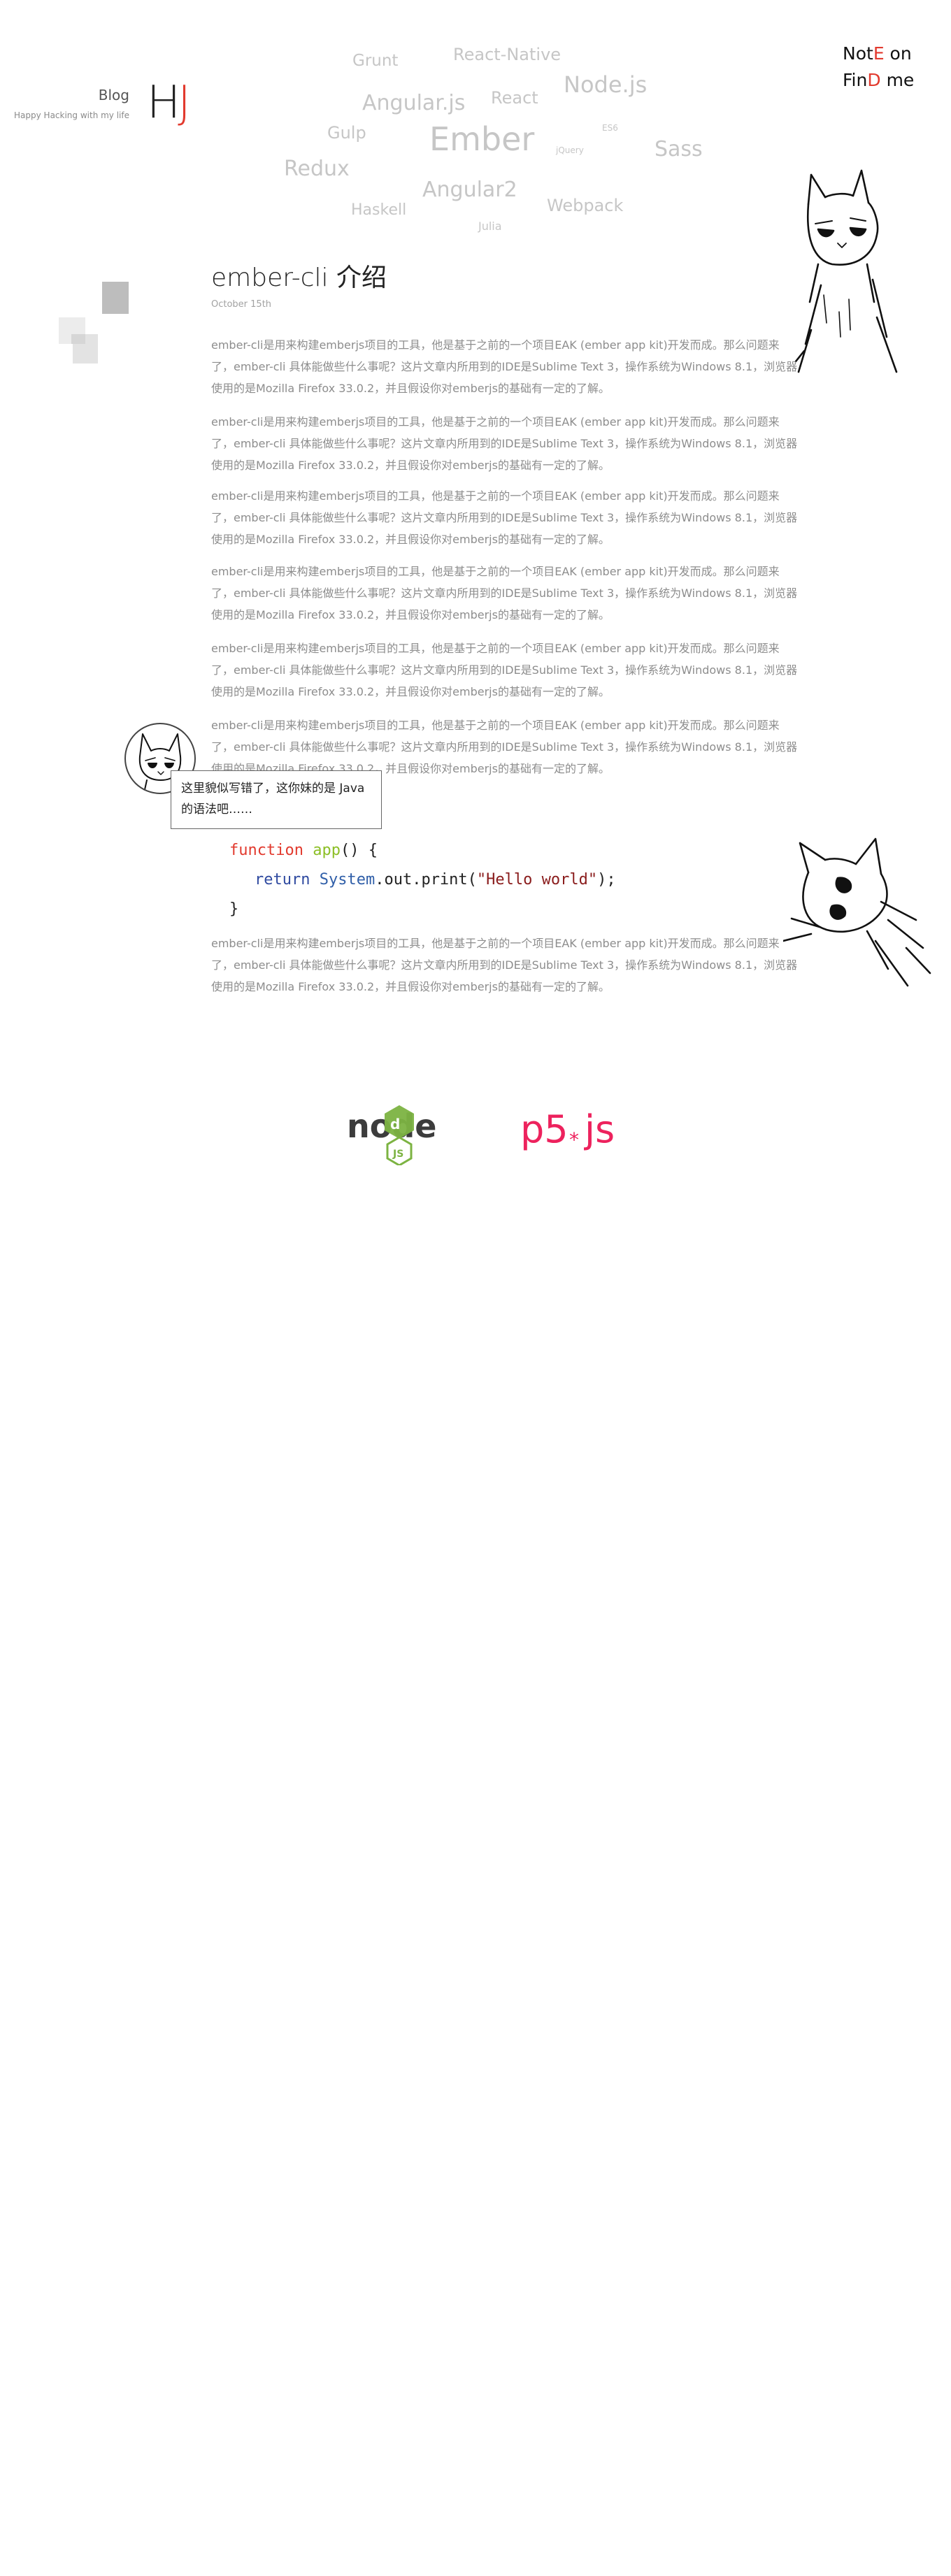 The image size is (951, 2576). I want to click on nodejs-logo-d: d, so click(395, 1124).